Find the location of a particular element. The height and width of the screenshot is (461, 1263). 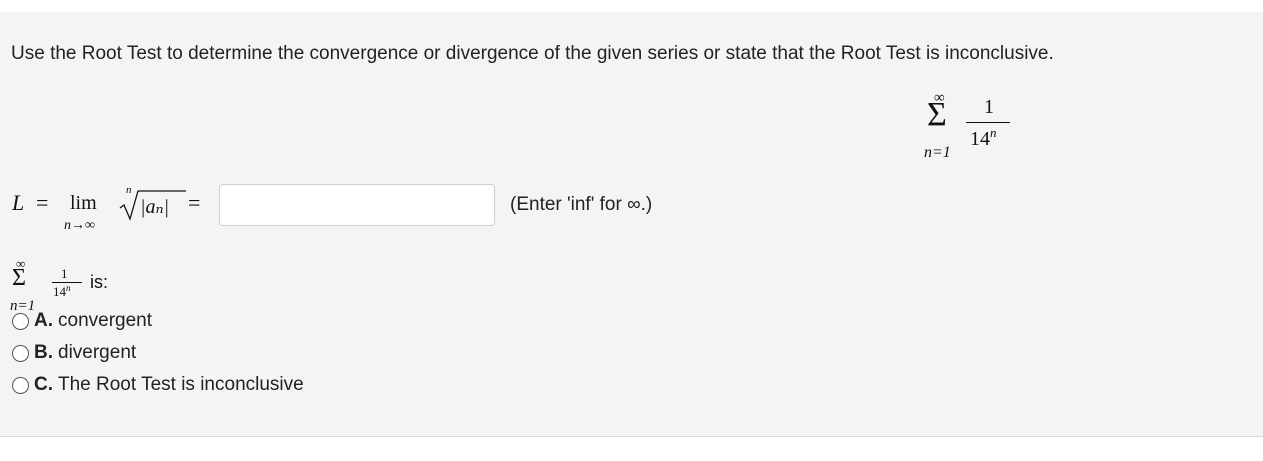

nth-root: n |aₙ| is located at coordinates (153, 203).